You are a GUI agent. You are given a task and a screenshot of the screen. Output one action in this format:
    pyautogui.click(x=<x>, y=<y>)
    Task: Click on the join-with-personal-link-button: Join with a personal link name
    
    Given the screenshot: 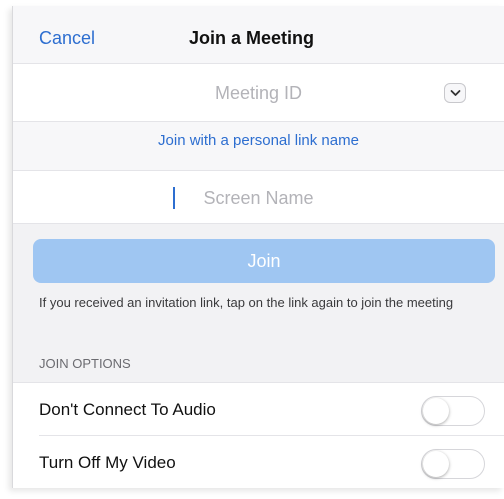 What is the action you would take?
    pyautogui.click(x=258, y=140)
    